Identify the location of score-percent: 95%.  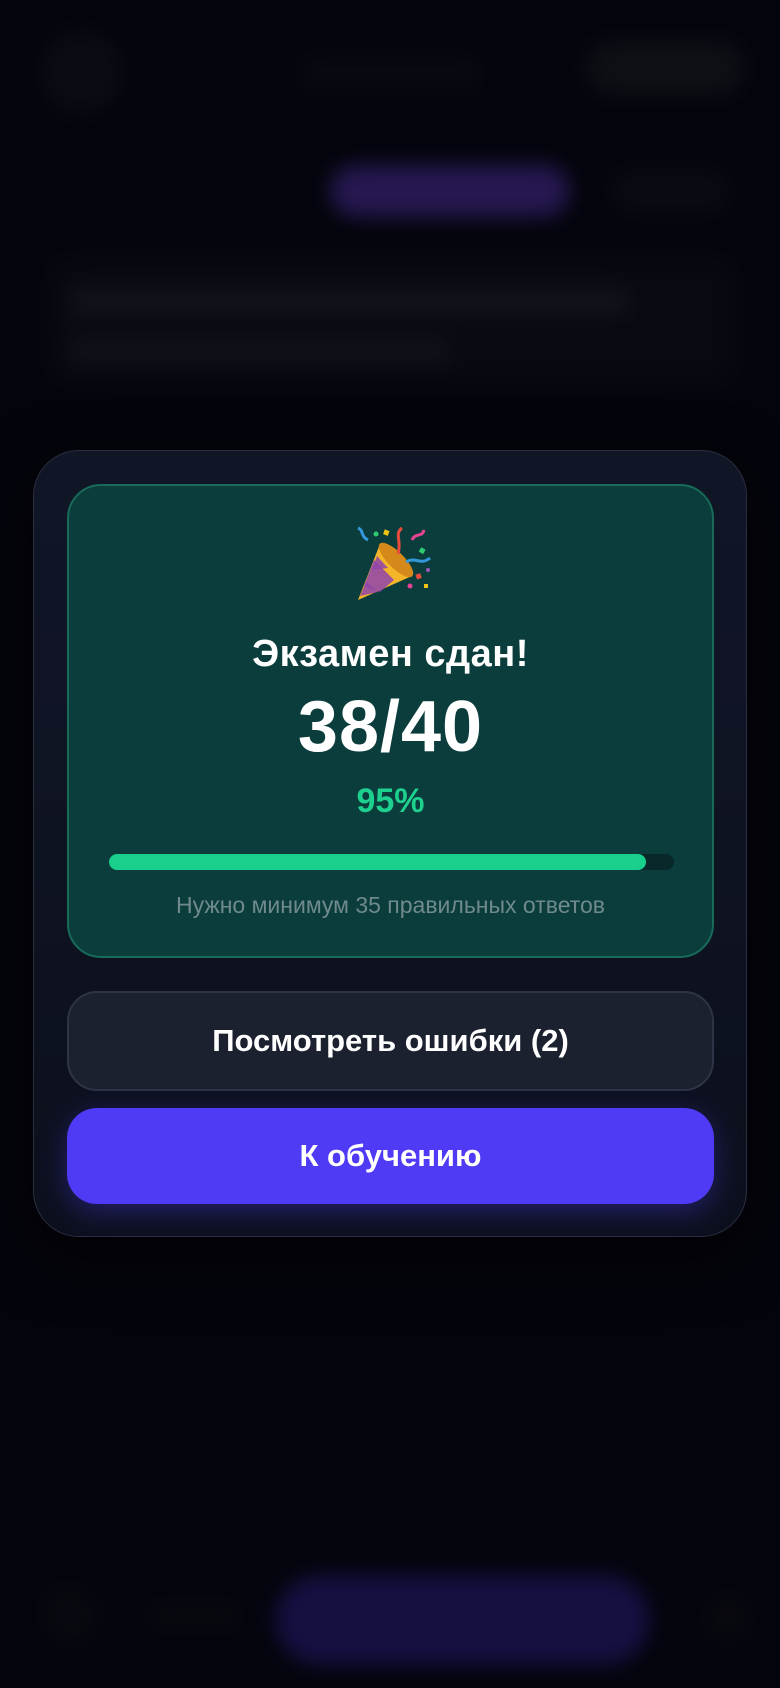
(390, 801).